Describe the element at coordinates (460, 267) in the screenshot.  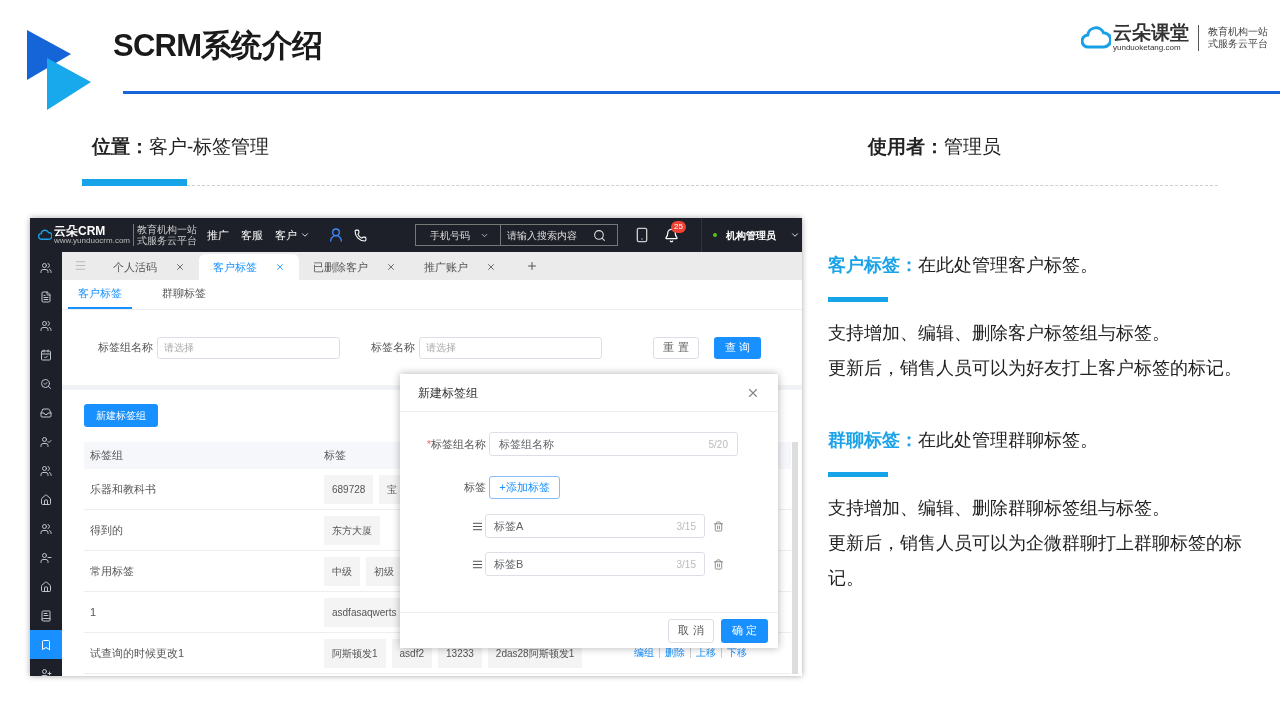
I see `page-tab: 推广账户` at that location.